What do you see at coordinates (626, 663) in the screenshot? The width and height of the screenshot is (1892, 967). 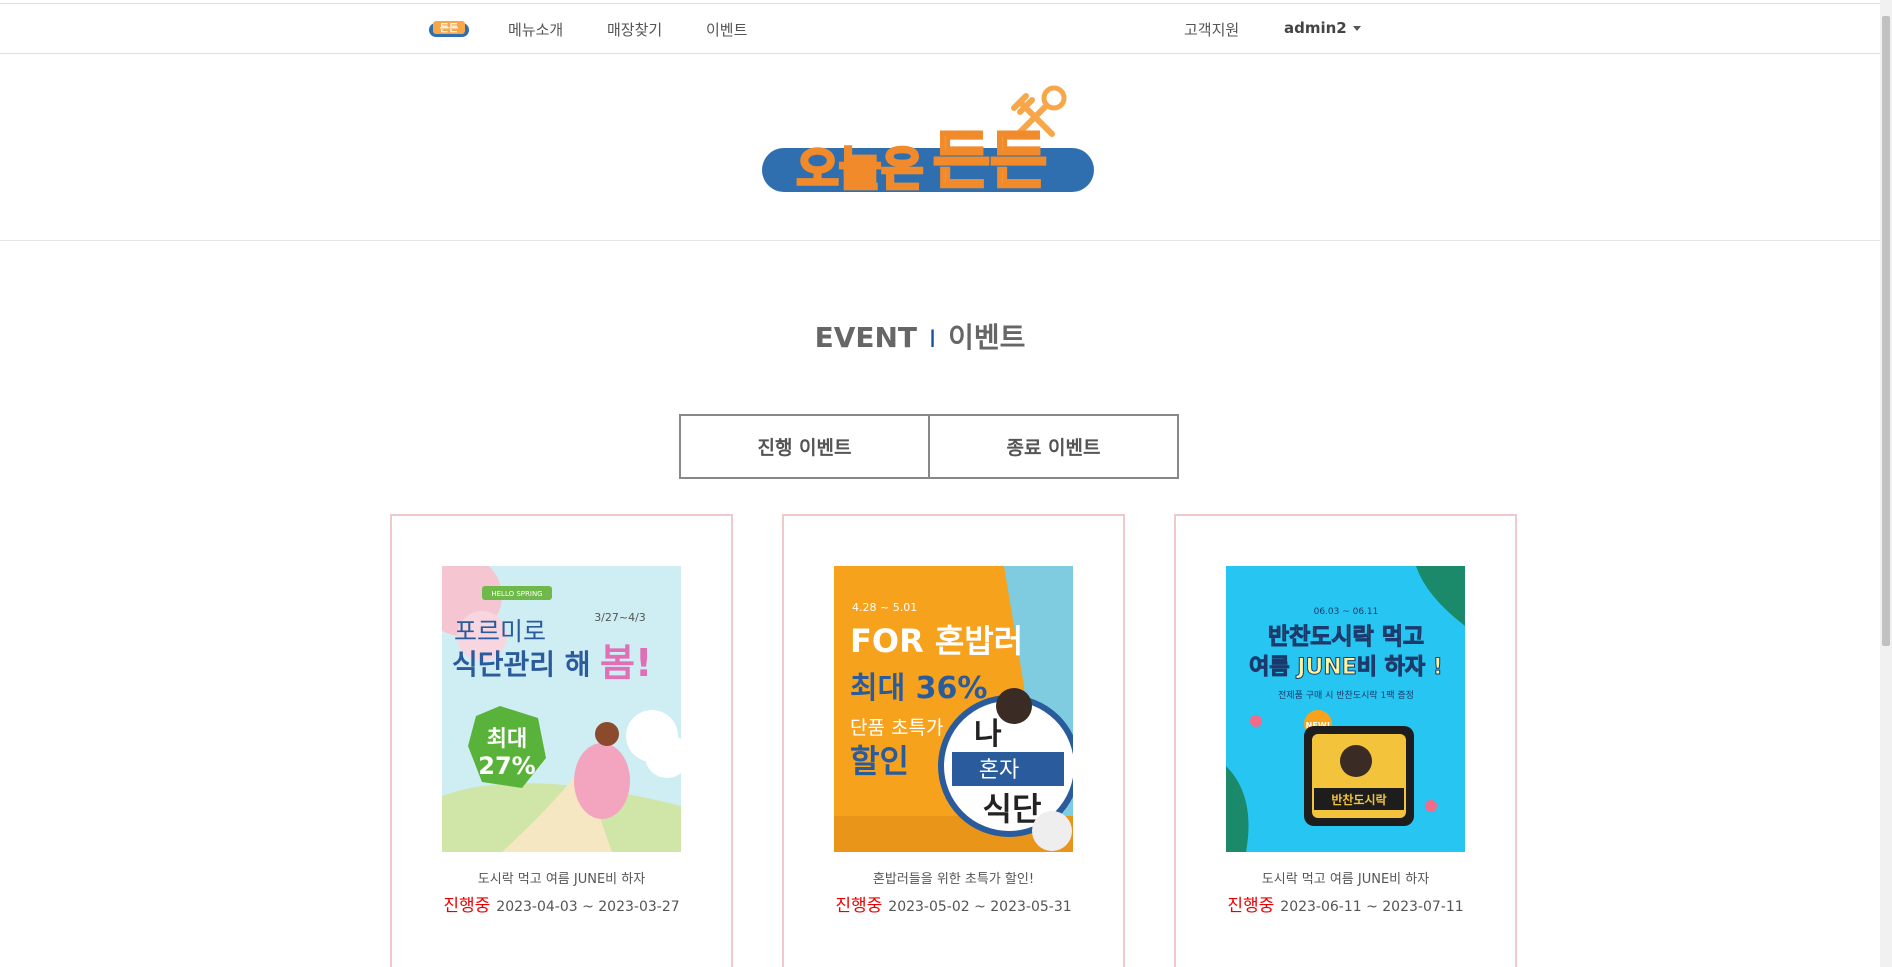 I see `banner1-line-5: 봄!` at bounding box center [626, 663].